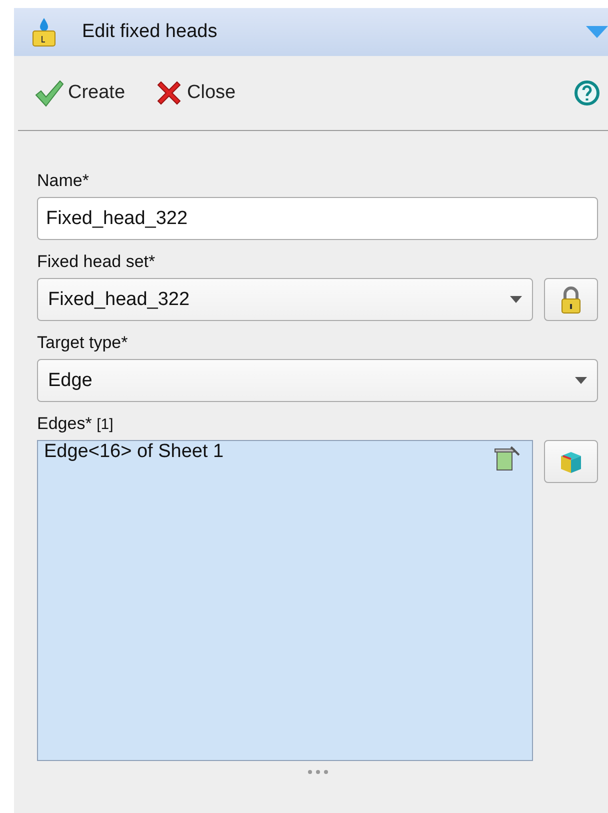 Image resolution: width=608 pixels, height=813 pixels. Describe the element at coordinates (318, 772) in the screenshot. I see `resize-grip-icon` at that location.